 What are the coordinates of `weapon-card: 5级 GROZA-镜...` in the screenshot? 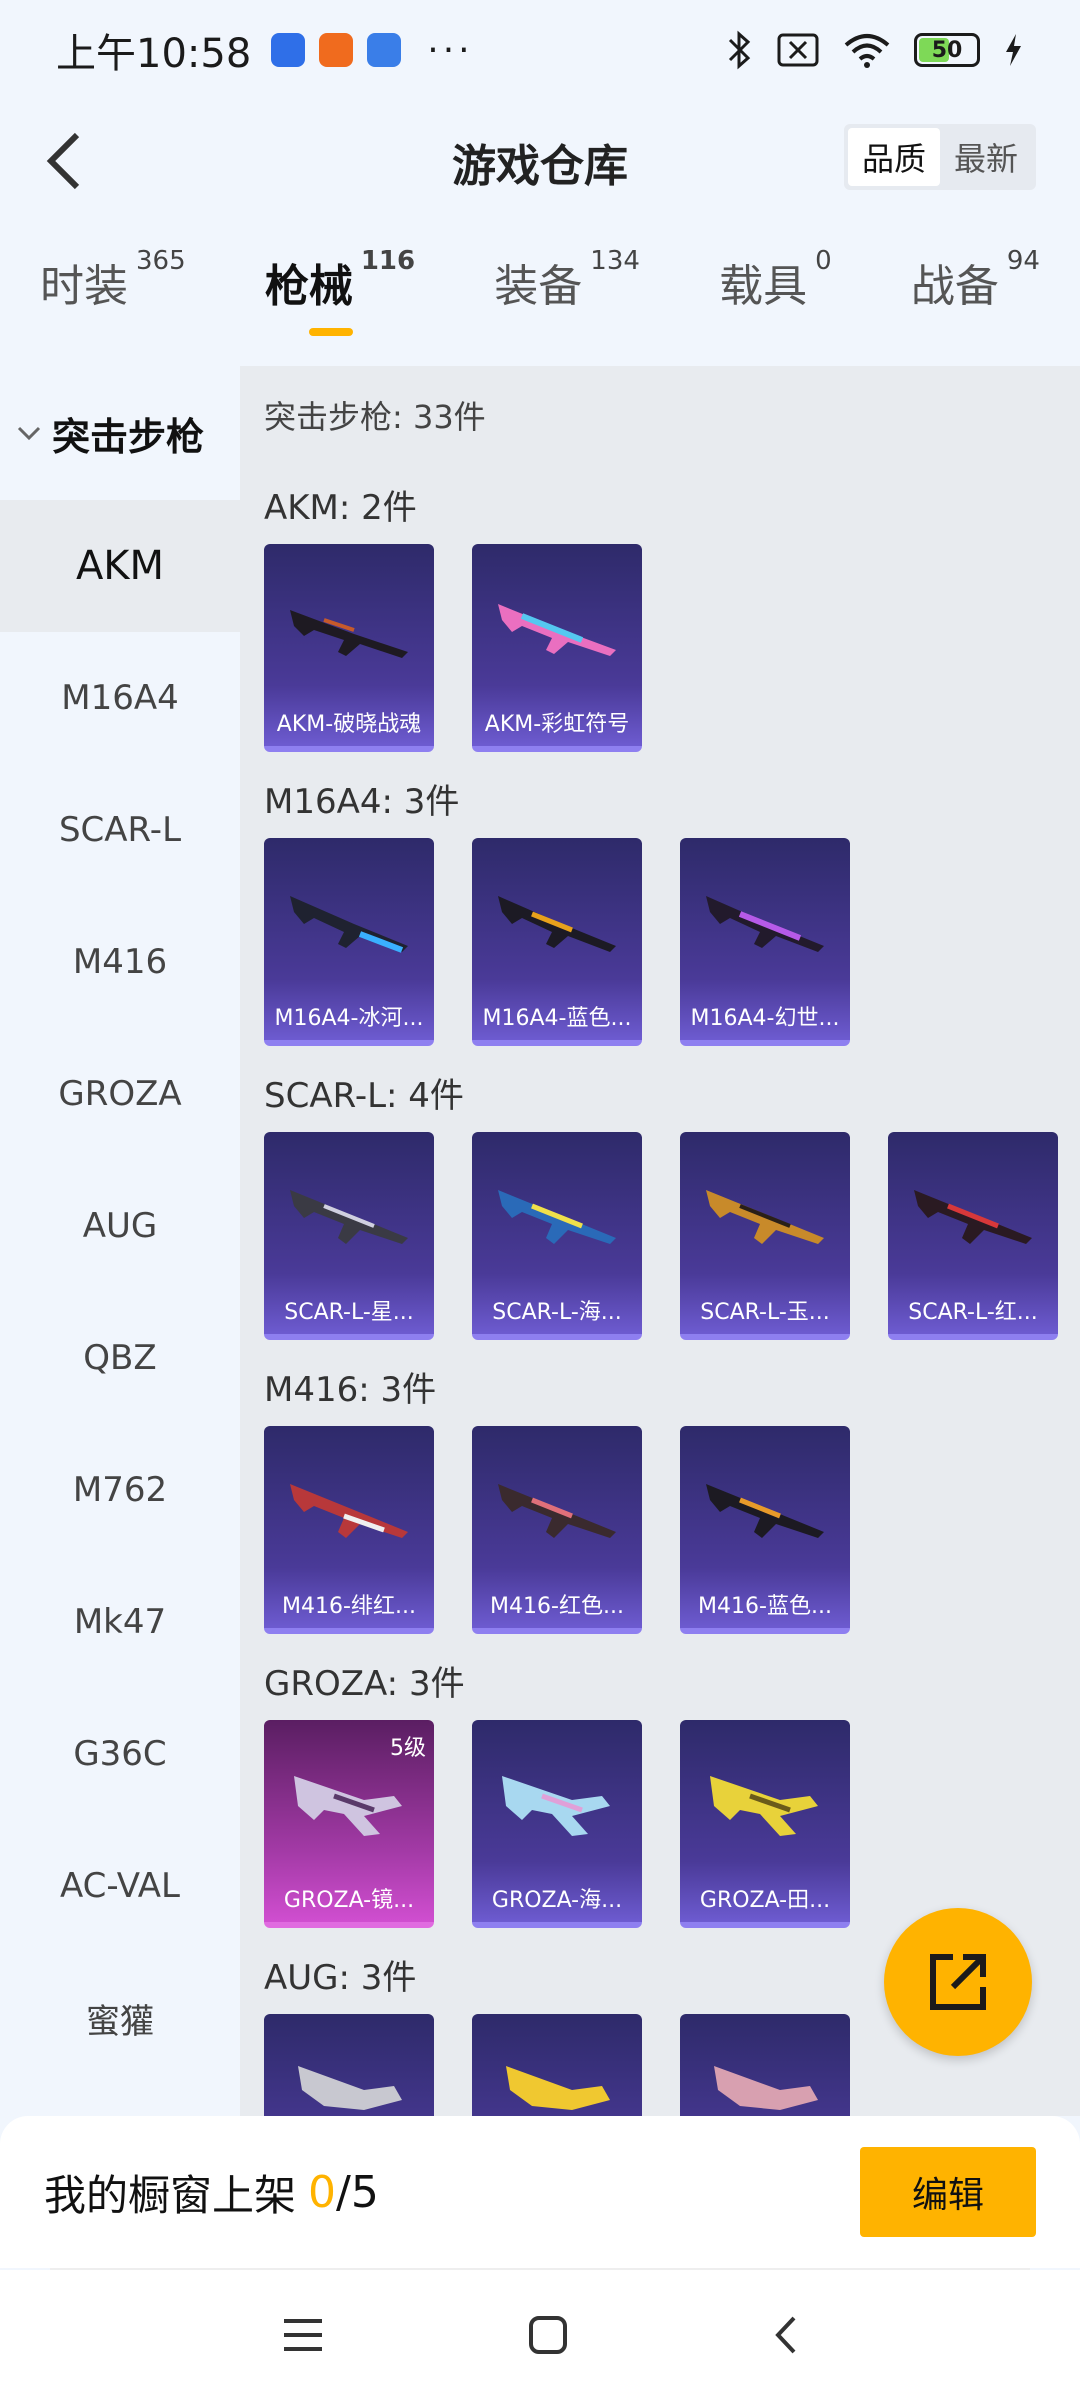 It's located at (349, 1824).